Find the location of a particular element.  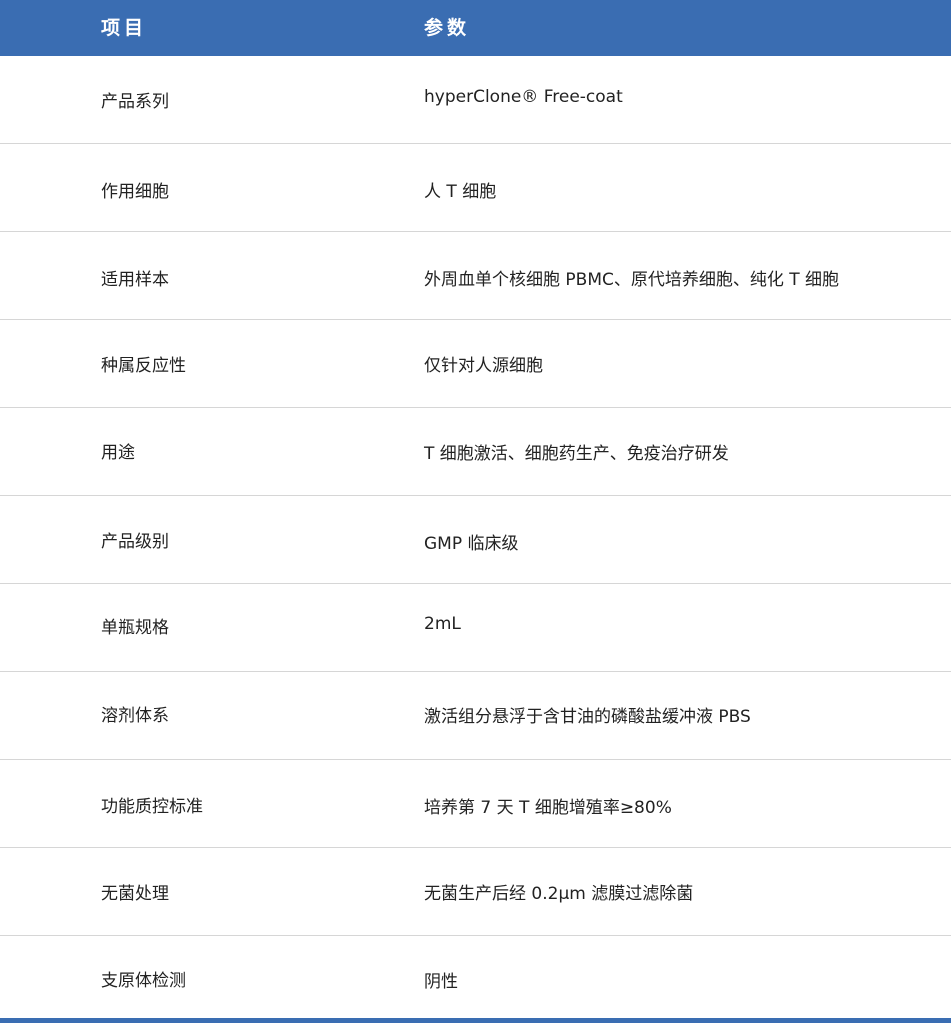

row-value: 仅针对人源细胞 is located at coordinates (483, 366).